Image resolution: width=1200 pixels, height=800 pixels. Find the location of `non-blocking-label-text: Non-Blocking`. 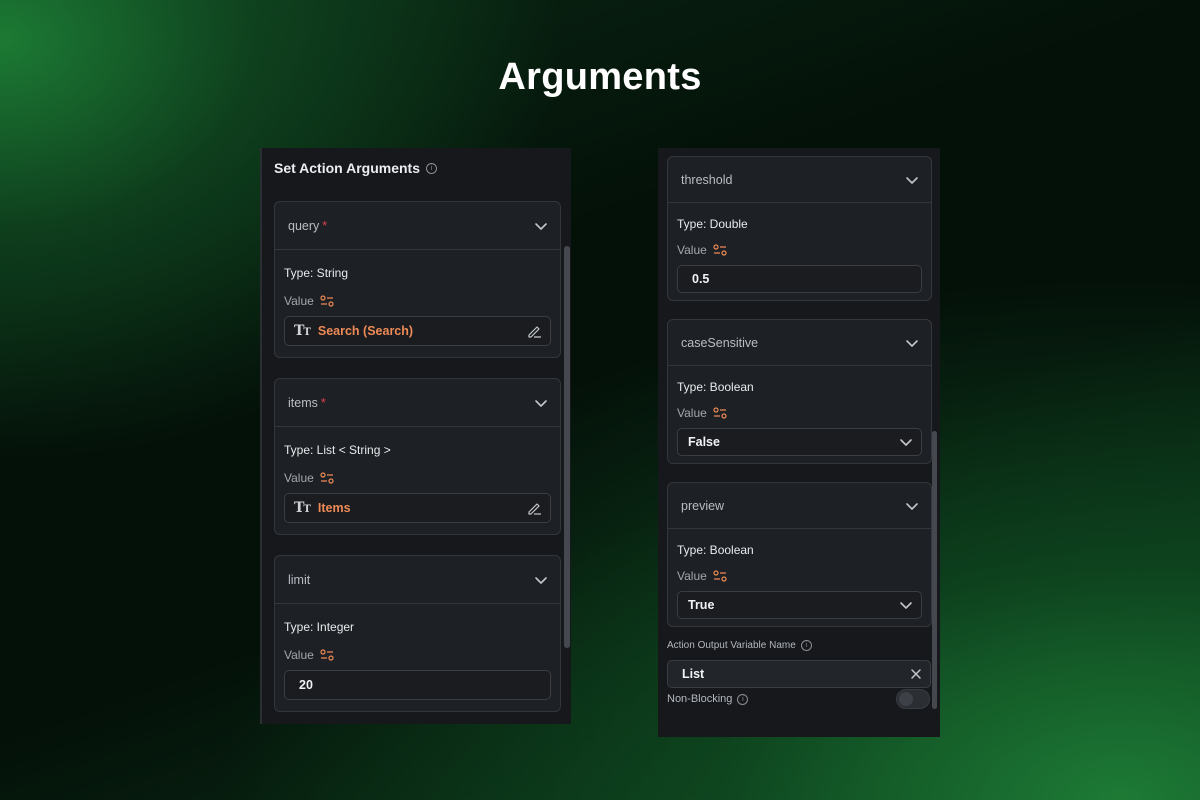

non-blocking-label-text: Non-Blocking is located at coordinates (700, 699).